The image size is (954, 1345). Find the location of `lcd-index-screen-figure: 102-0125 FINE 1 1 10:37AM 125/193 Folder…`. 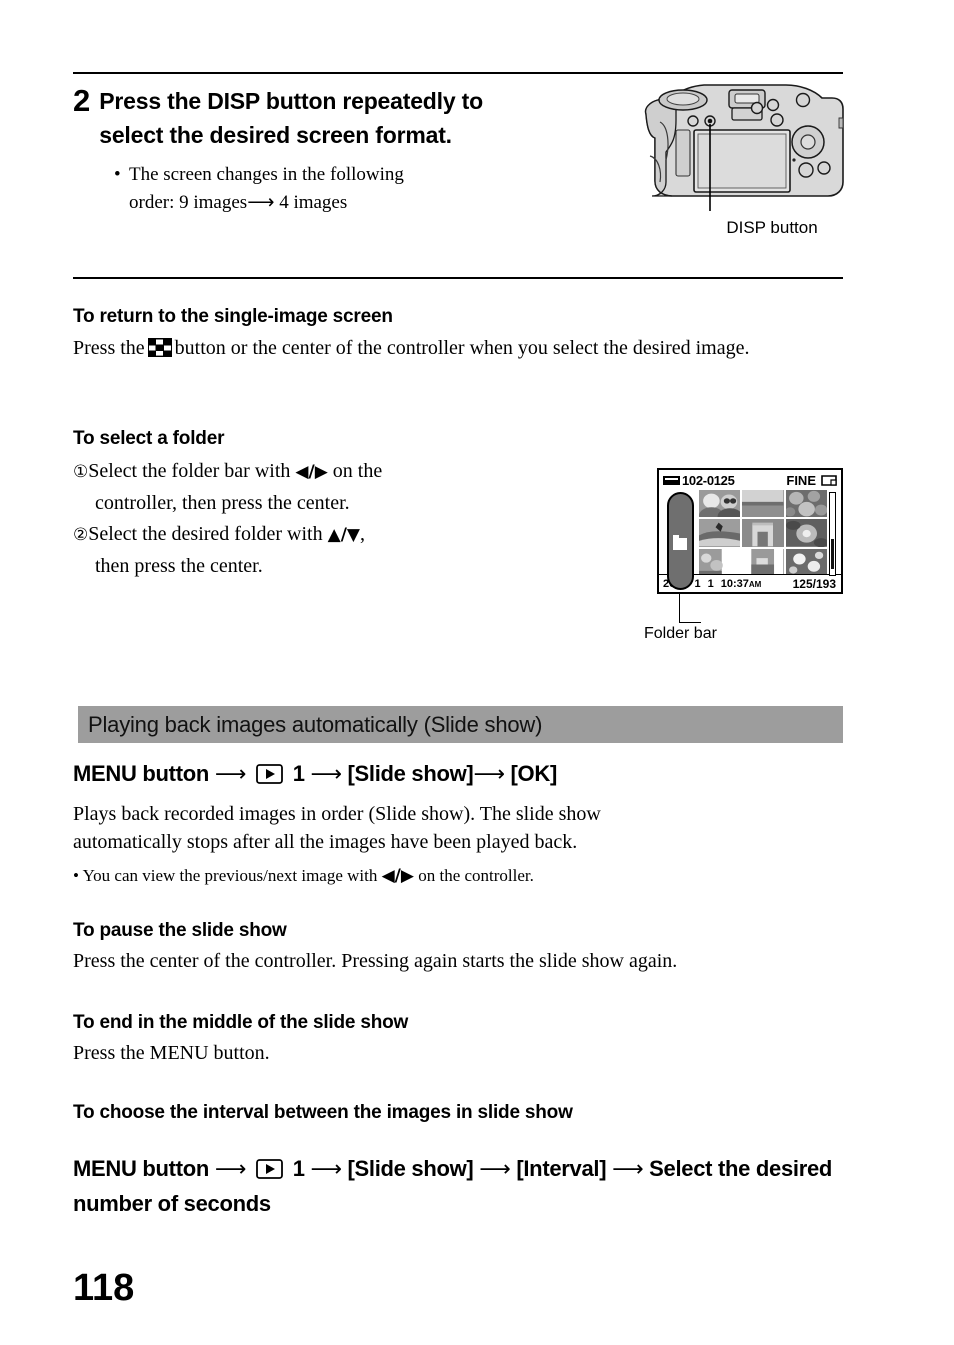

lcd-index-screen-figure: 102-0125 FINE 1 1 10:37AM 125/193 Folder… is located at coordinates (745, 556).